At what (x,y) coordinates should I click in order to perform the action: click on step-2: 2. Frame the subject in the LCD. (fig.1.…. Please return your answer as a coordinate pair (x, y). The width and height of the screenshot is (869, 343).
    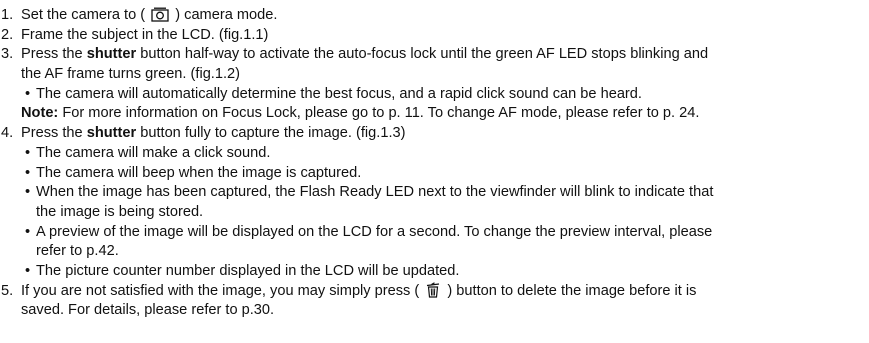
    Looking at the image, I should click on (434, 36).